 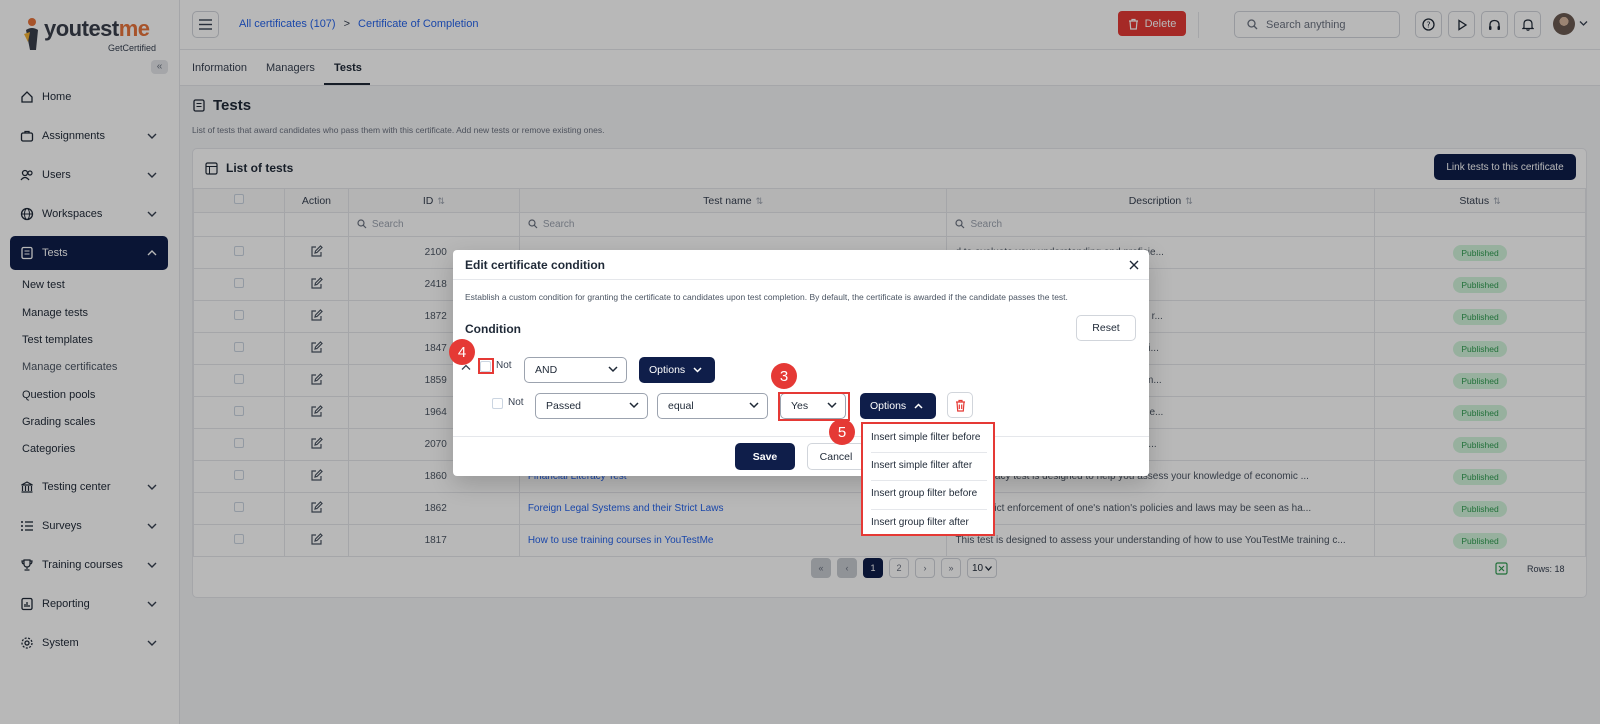 I want to click on filter-not-checkbox, so click(x=497, y=403).